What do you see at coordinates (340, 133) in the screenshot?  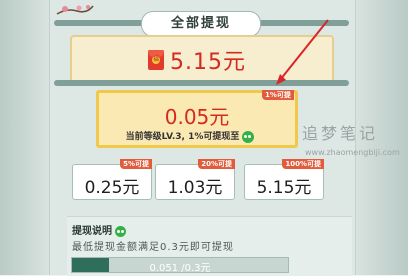 I see `watermark-title: 追梦笔记` at bounding box center [340, 133].